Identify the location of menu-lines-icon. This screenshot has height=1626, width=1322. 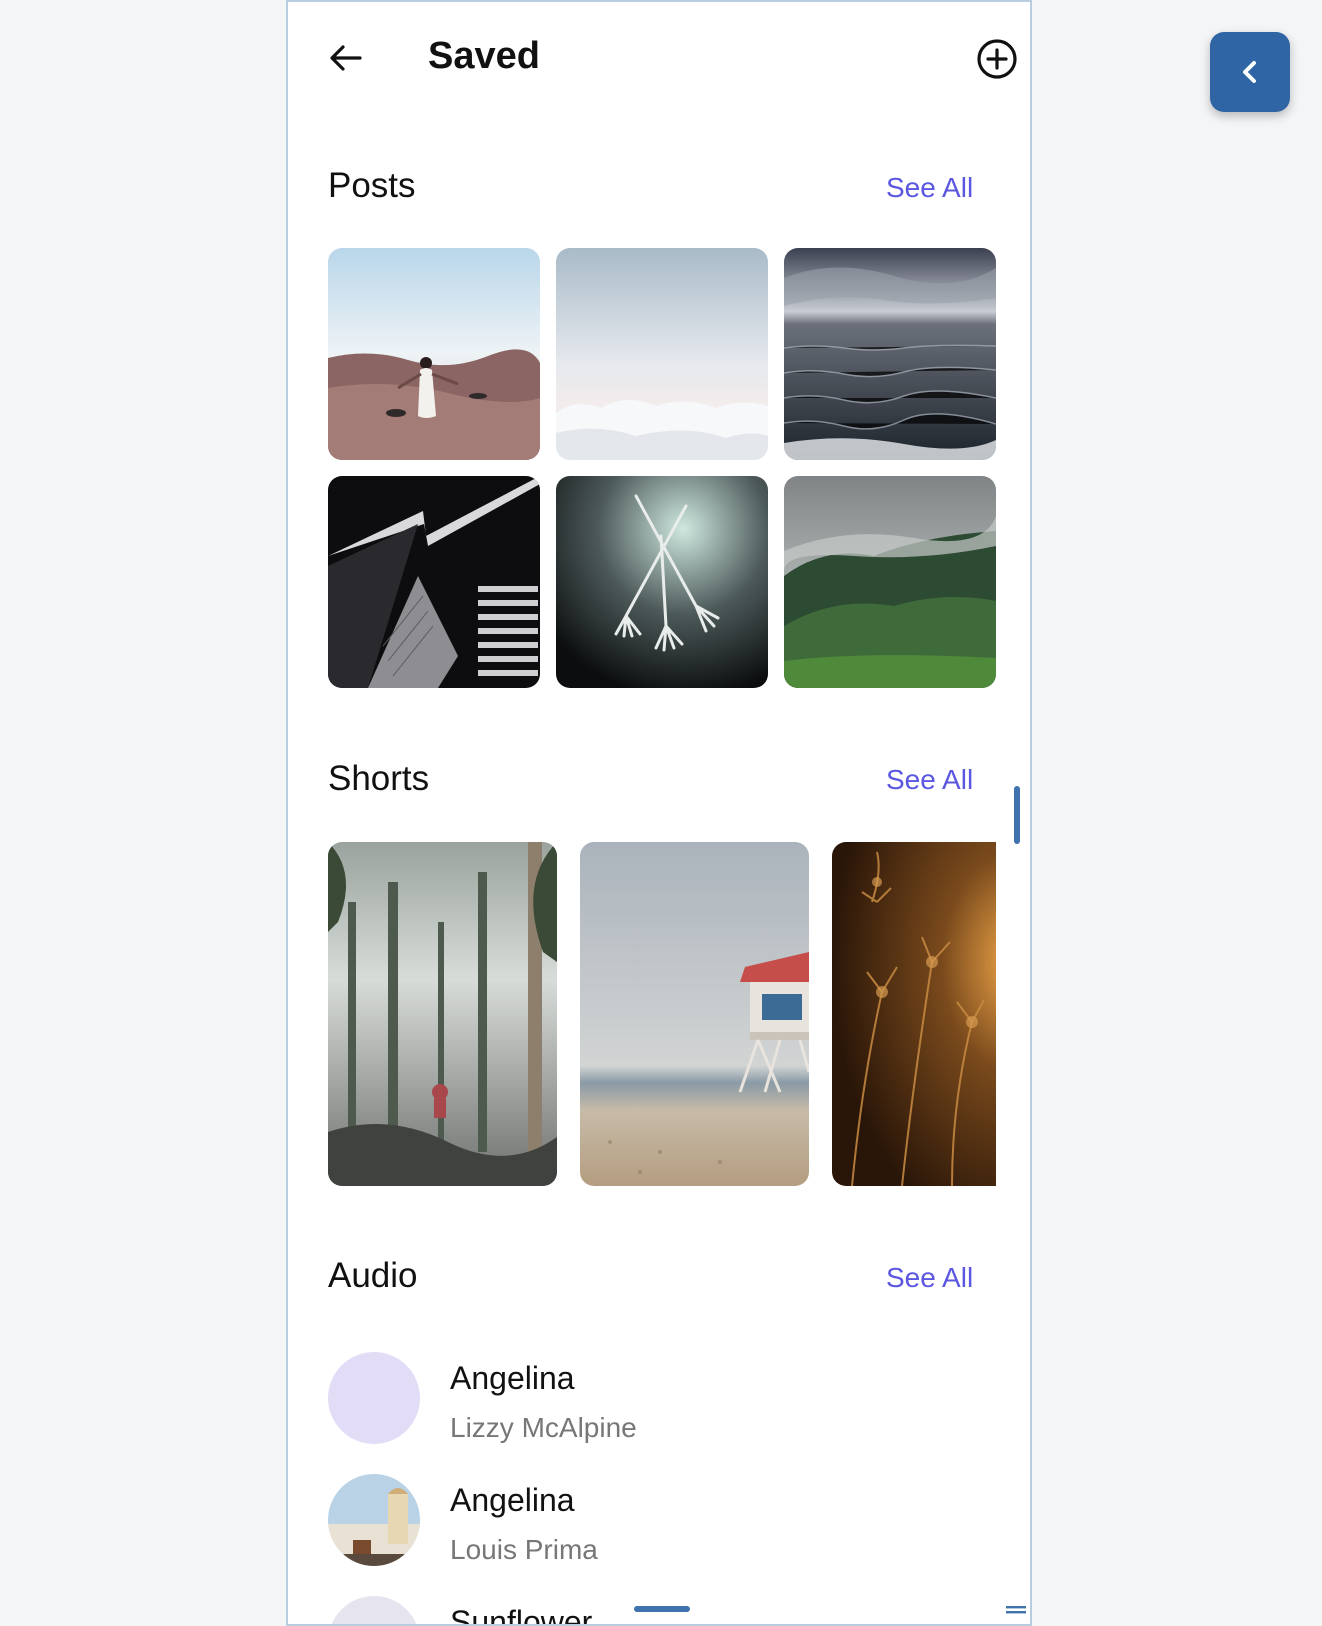
(1016, 1608).